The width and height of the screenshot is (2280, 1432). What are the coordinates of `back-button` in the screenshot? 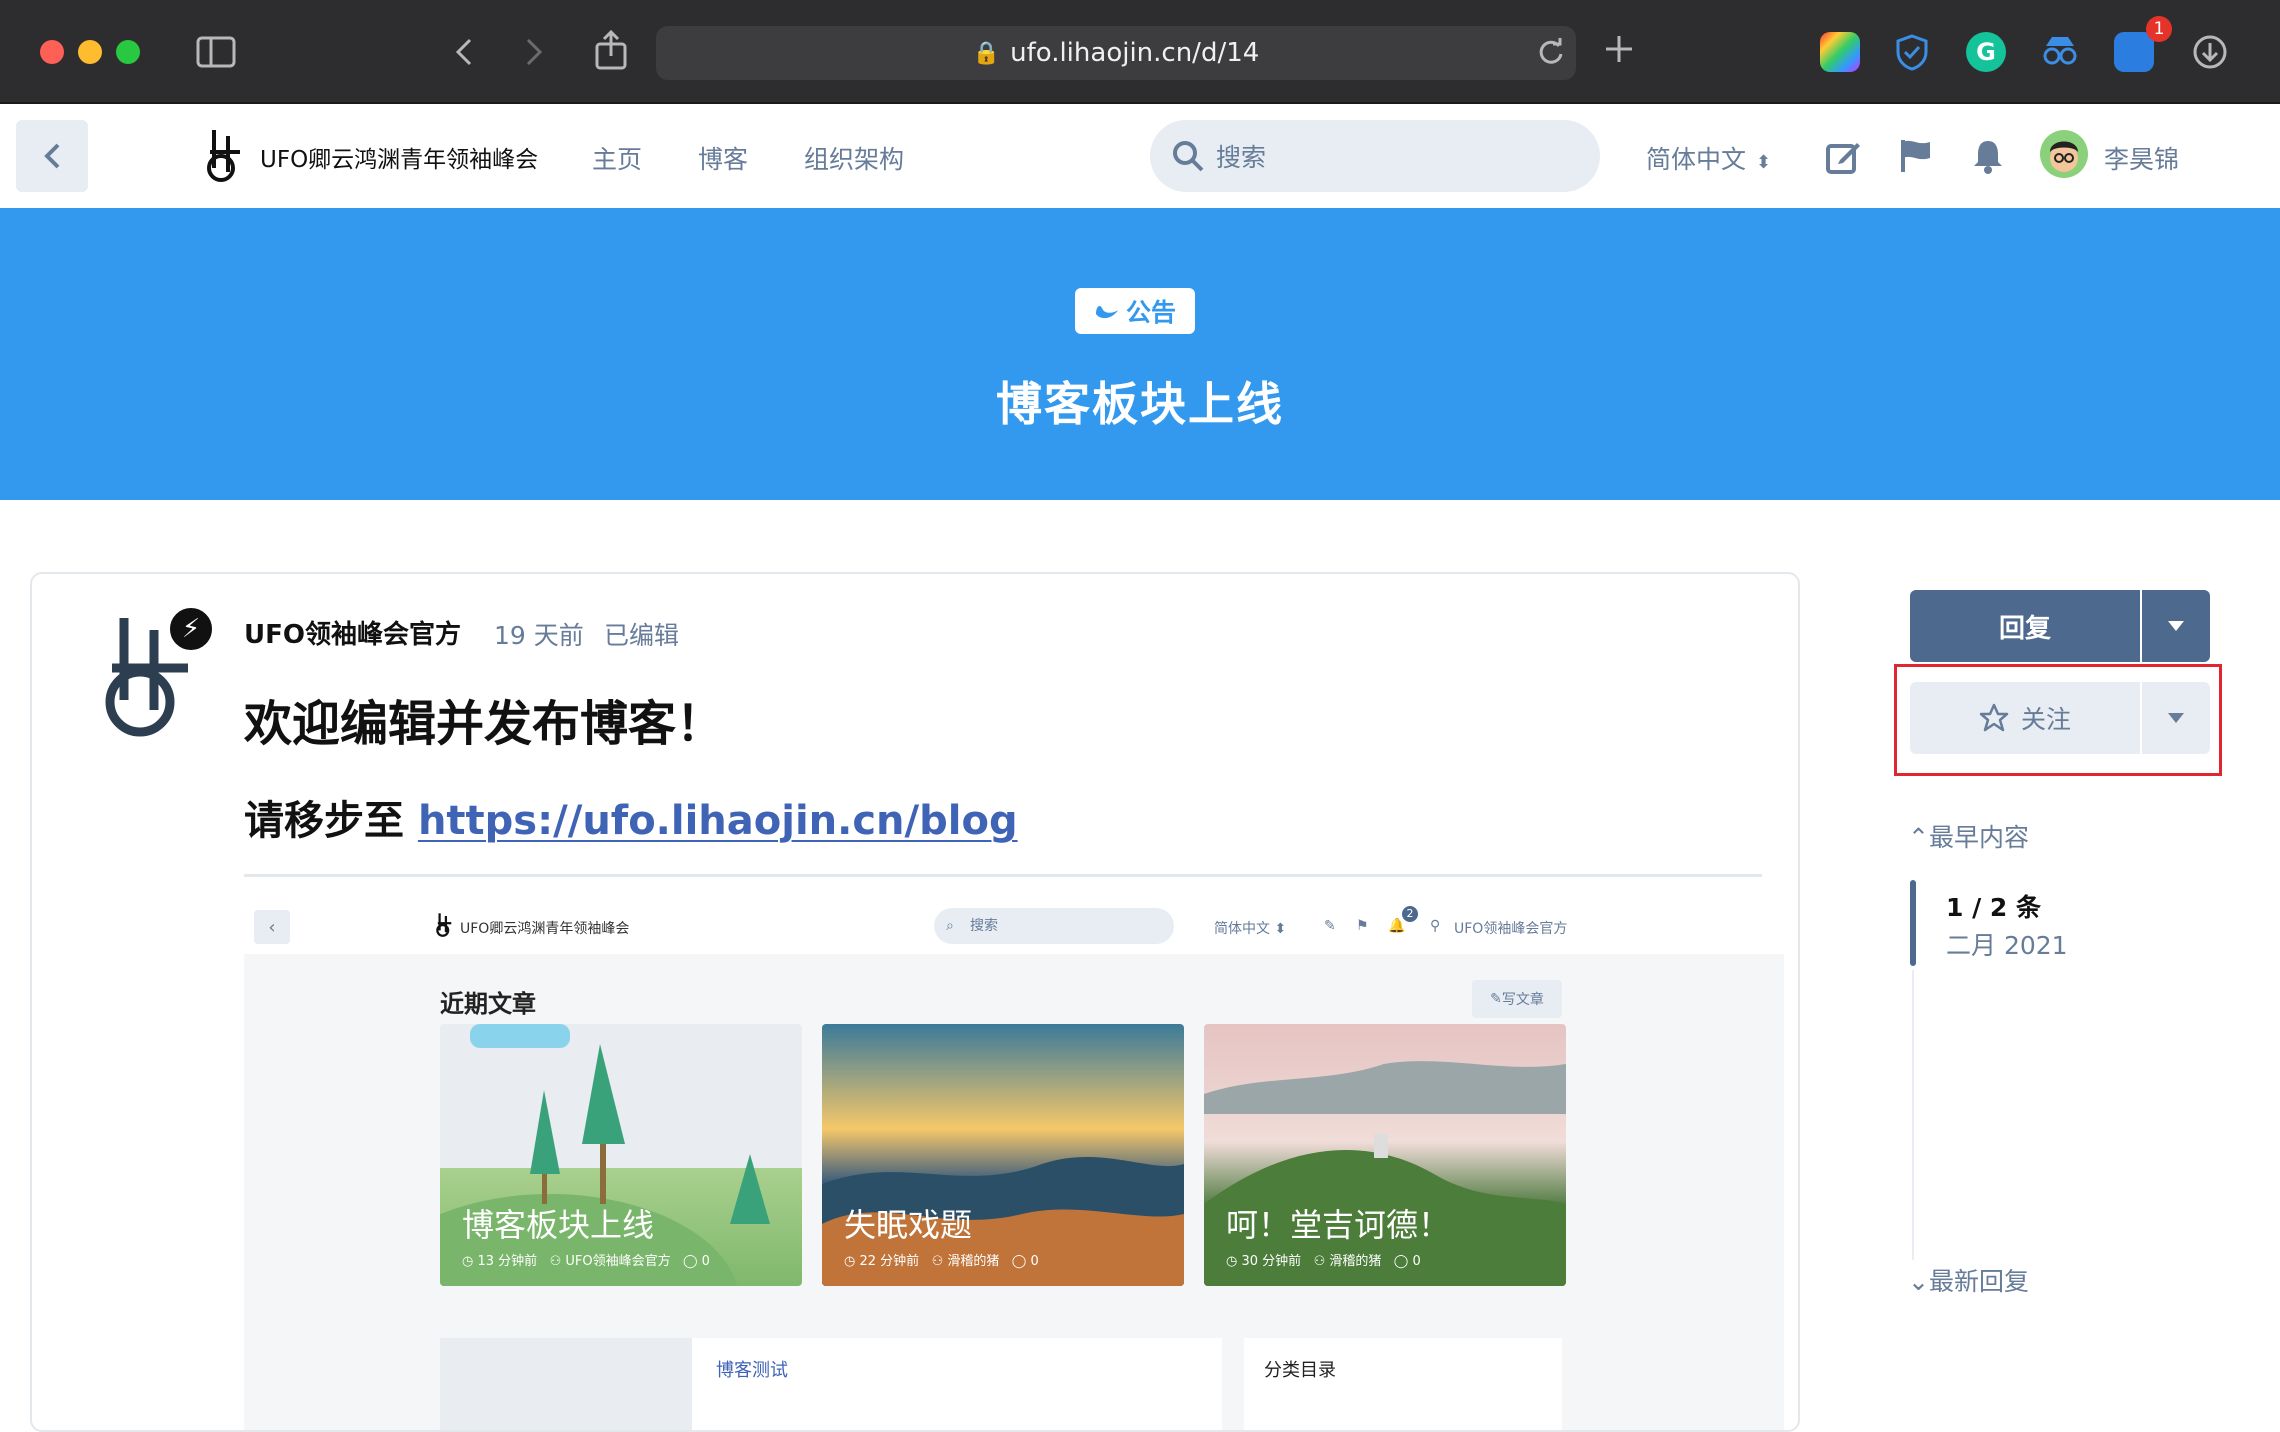 It's located at (52, 156).